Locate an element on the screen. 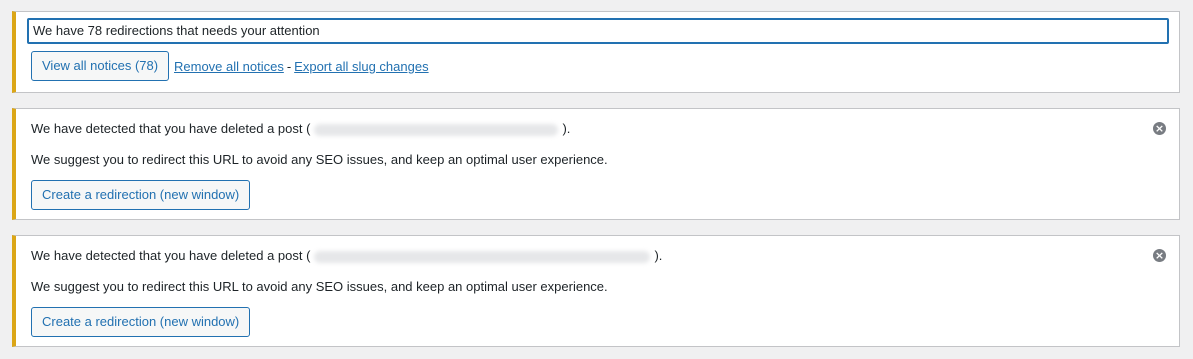  view-all-notices-button: View all notices (78) is located at coordinates (100, 66).